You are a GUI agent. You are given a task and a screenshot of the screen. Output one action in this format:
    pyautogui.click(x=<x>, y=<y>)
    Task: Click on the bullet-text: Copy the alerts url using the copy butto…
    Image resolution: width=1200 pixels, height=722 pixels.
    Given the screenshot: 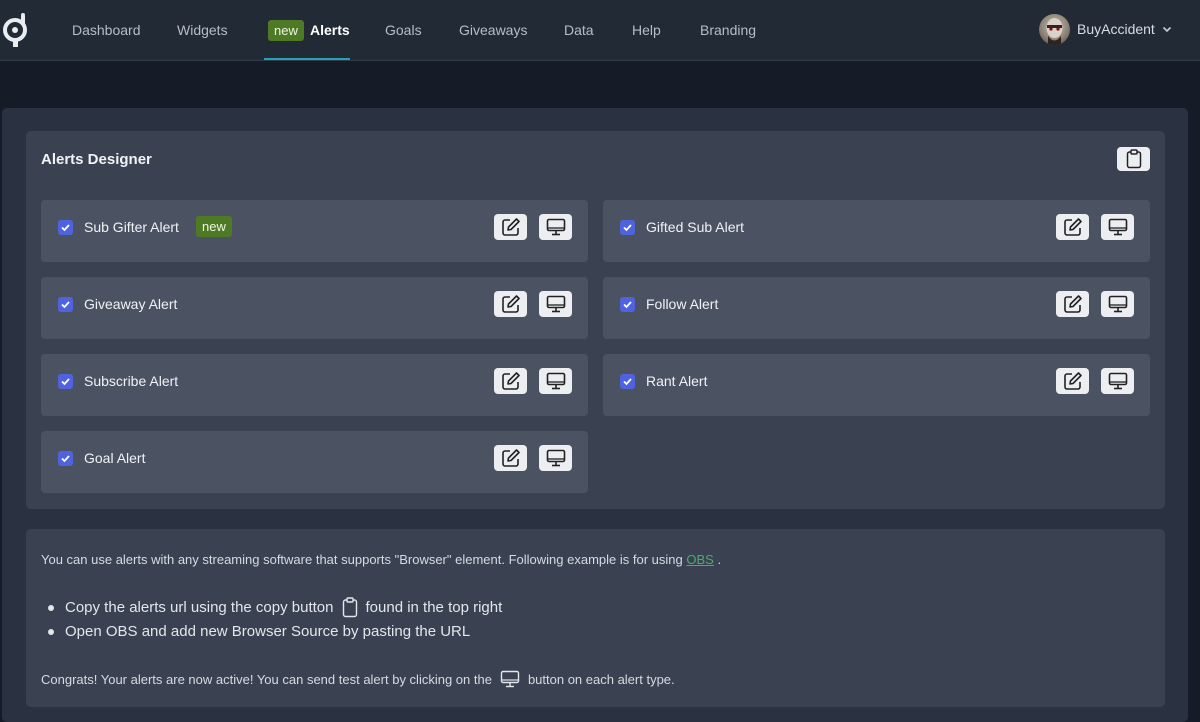 What is the action you would take?
    pyautogui.click(x=199, y=607)
    